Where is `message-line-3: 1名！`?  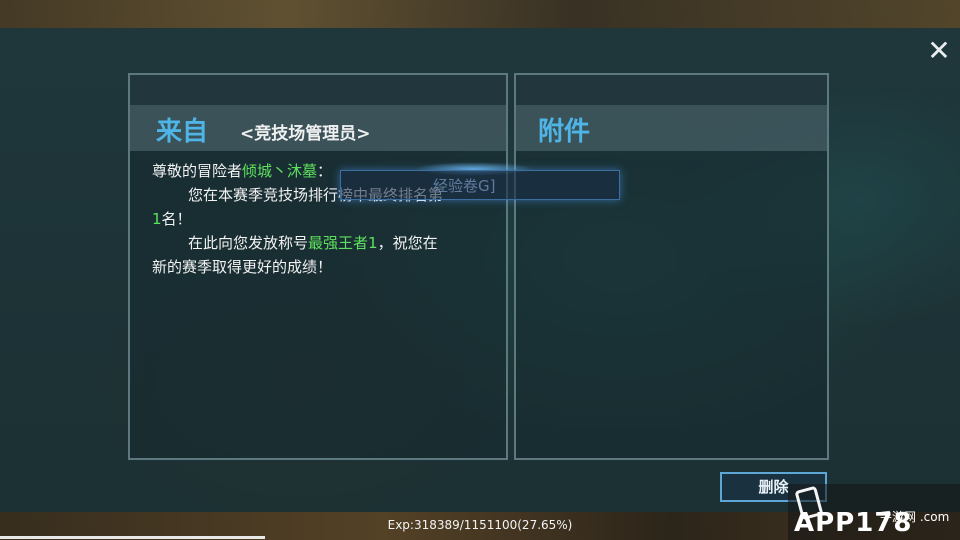 message-line-3: 1名！ is located at coordinates (322, 219).